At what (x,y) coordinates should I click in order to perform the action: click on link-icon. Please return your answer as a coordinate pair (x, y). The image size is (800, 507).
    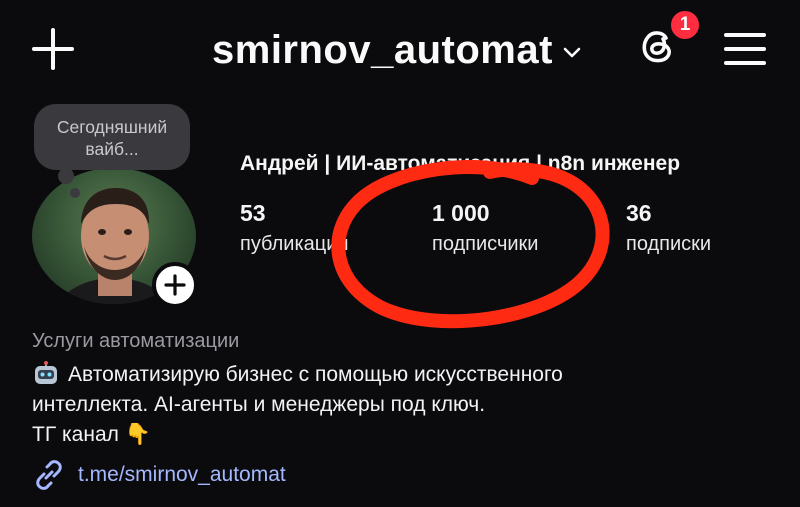
    Looking at the image, I should click on (49, 475).